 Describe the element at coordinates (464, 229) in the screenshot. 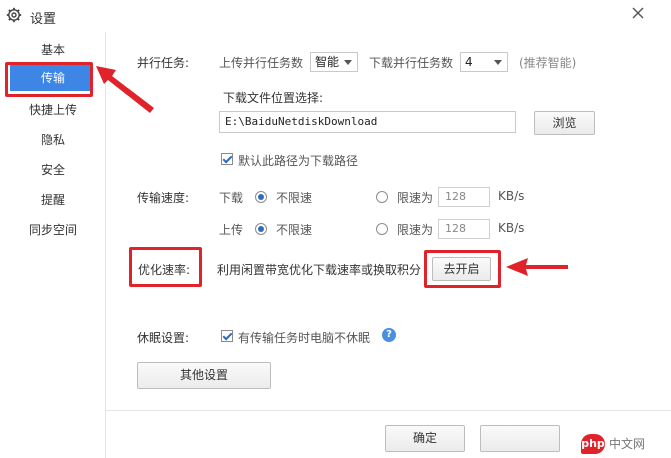

I see `upload-limit-input: 128` at that location.